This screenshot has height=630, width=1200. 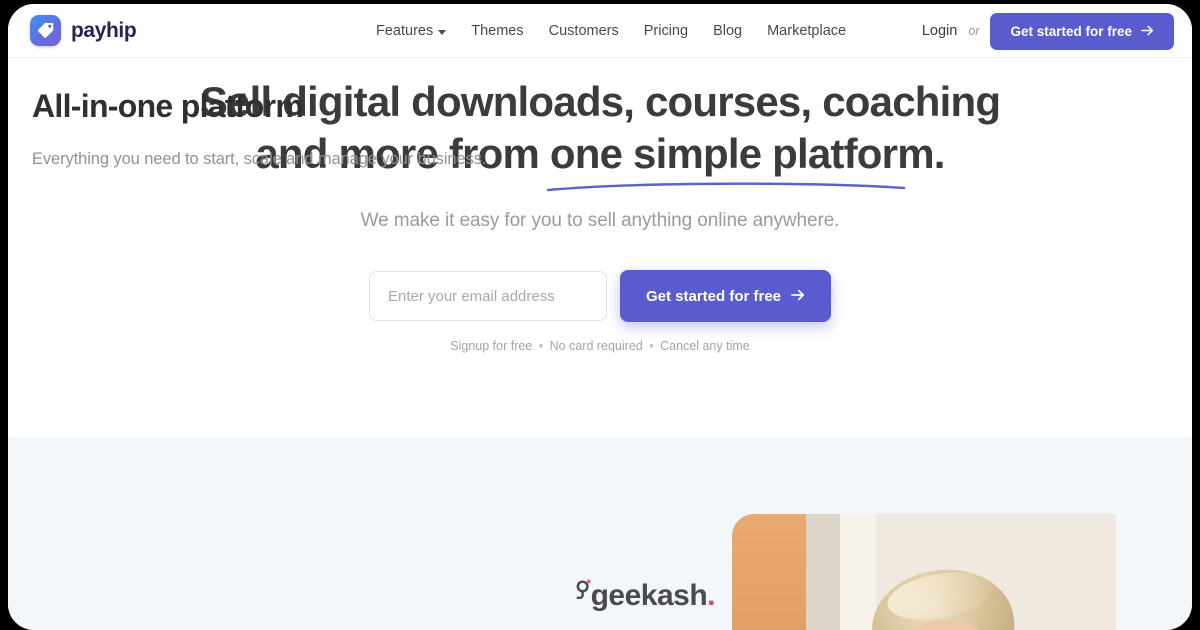 I want to click on hero-photo, so click(x=924, y=572).